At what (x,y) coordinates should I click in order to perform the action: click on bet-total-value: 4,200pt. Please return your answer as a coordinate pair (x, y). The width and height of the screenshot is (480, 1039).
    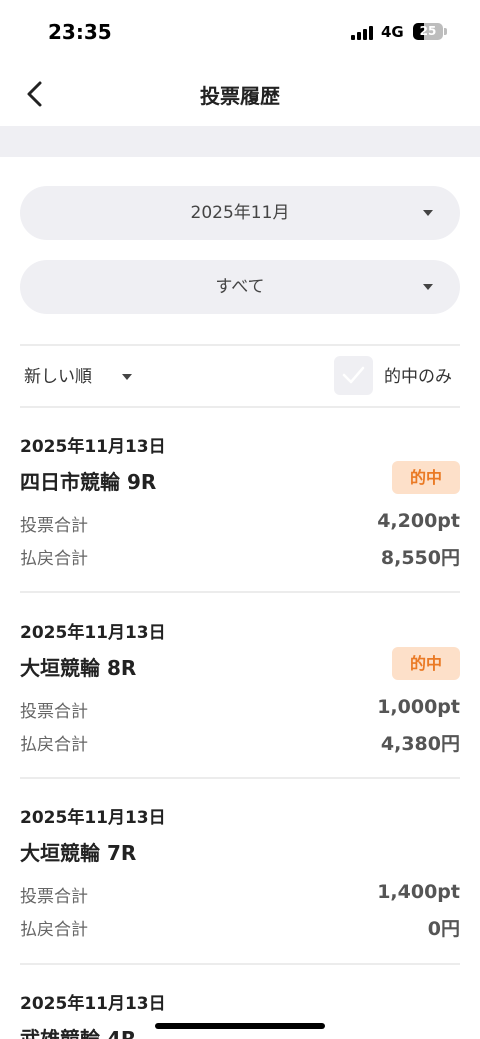
    Looking at the image, I should click on (418, 521).